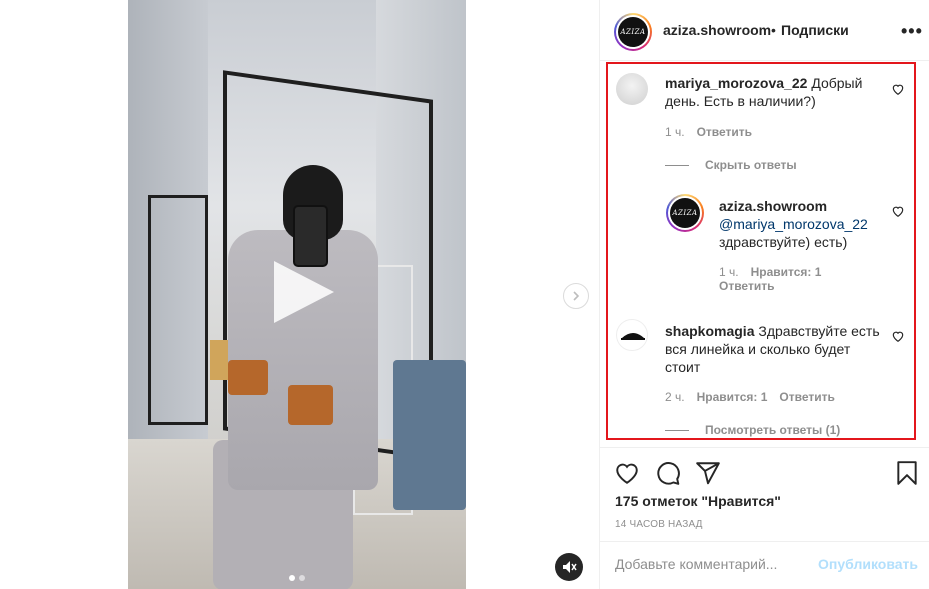 The width and height of the screenshot is (929, 589). I want to click on comment-time: 2 ч., so click(675, 397).